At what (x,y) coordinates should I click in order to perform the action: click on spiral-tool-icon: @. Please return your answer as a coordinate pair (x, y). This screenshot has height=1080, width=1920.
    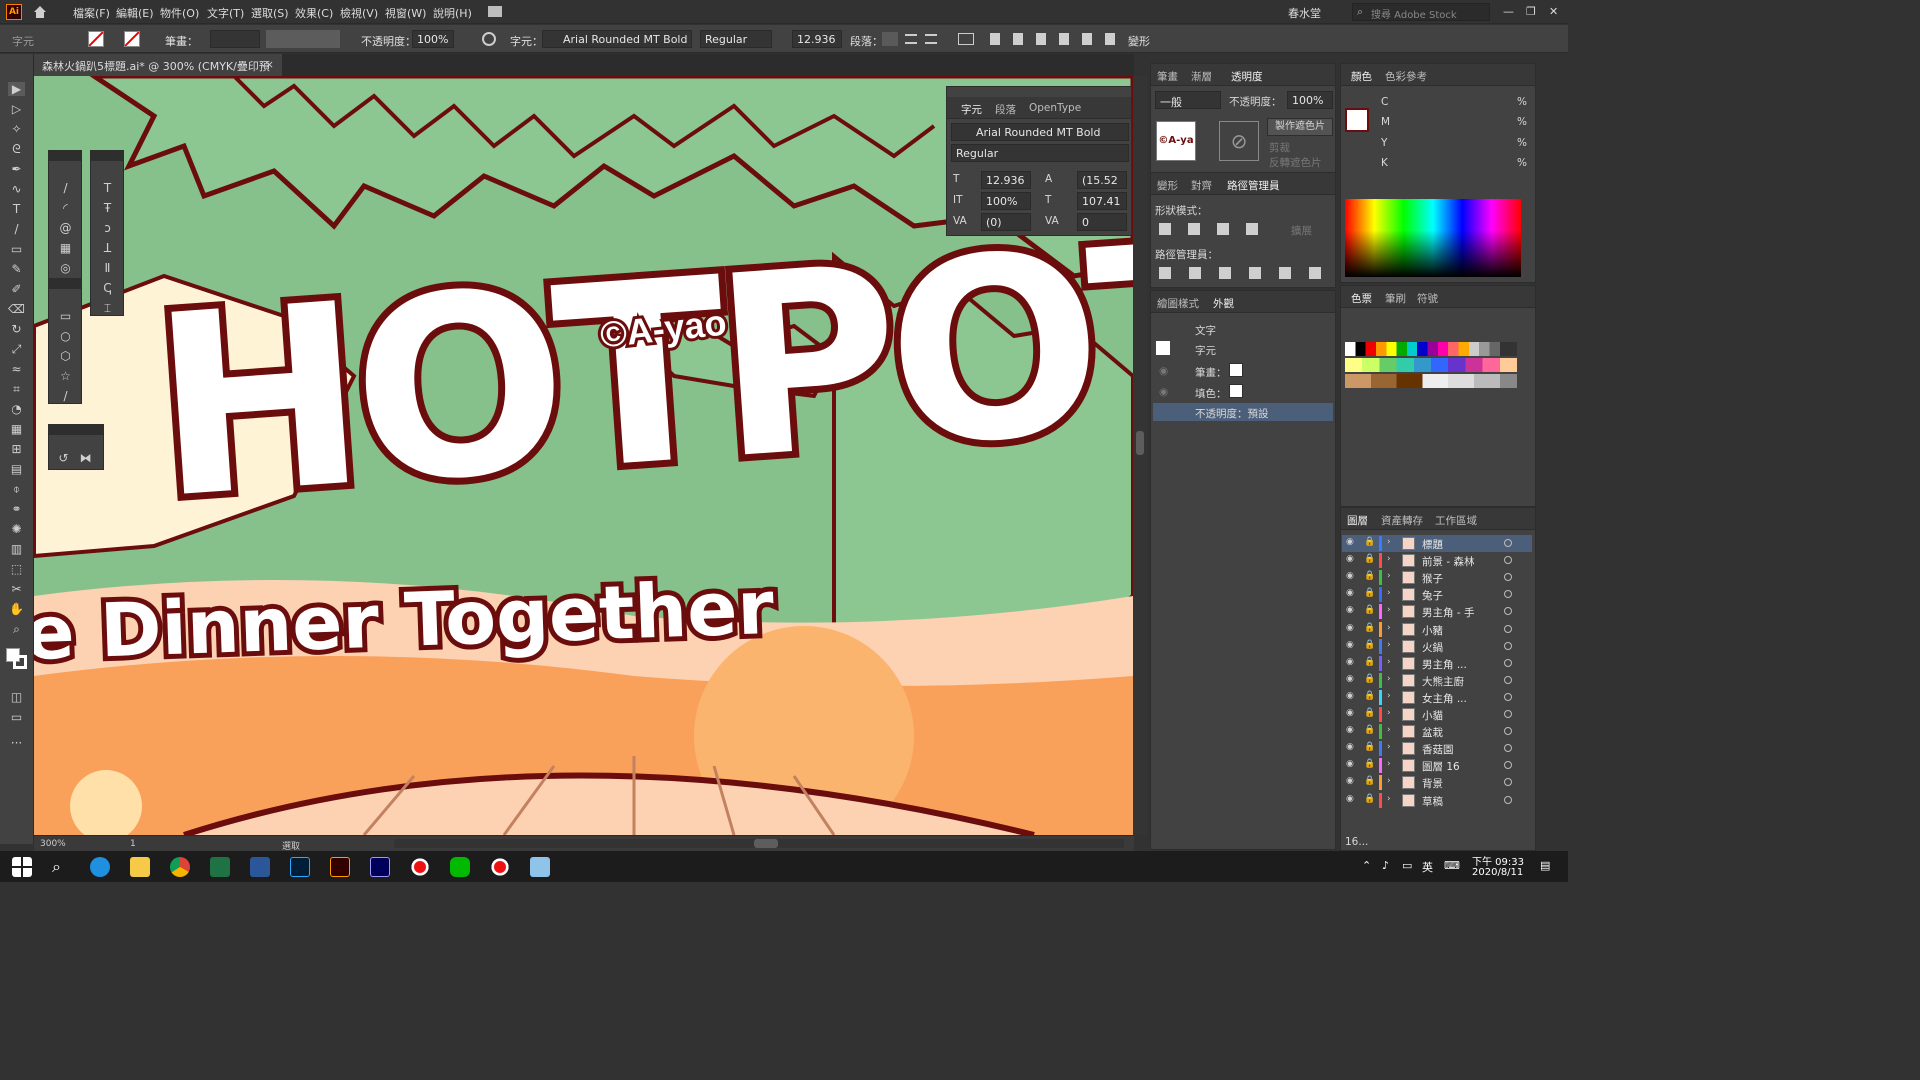
    Looking at the image, I should click on (65, 228).